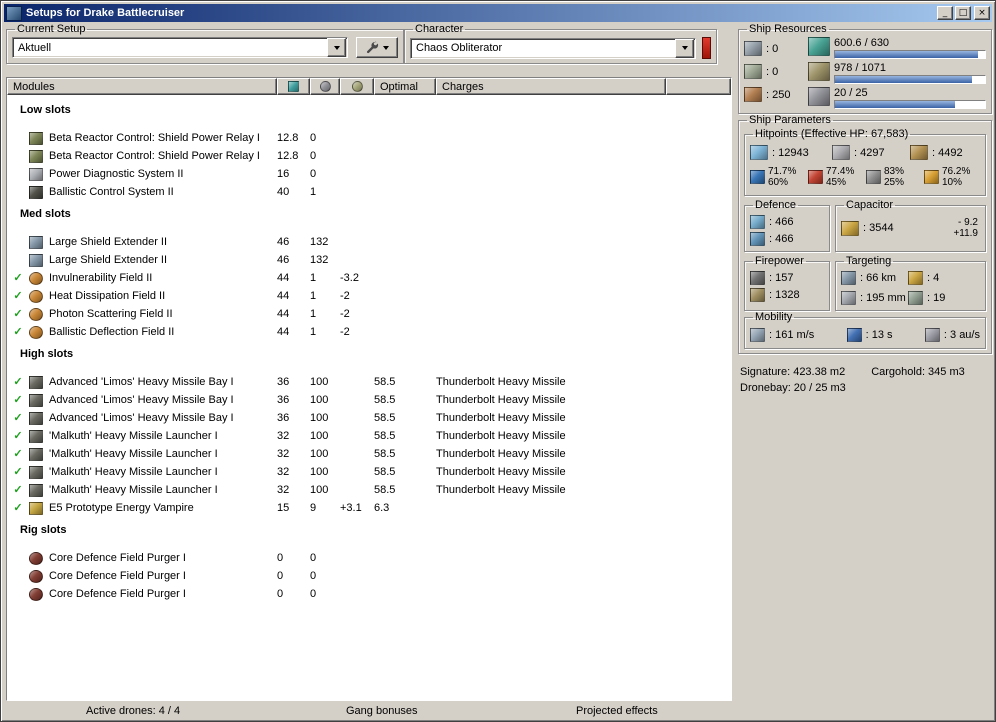 The width and height of the screenshot is (996, 722). I want to click on character-value: Chaos Obliterator, so click(459, 48).